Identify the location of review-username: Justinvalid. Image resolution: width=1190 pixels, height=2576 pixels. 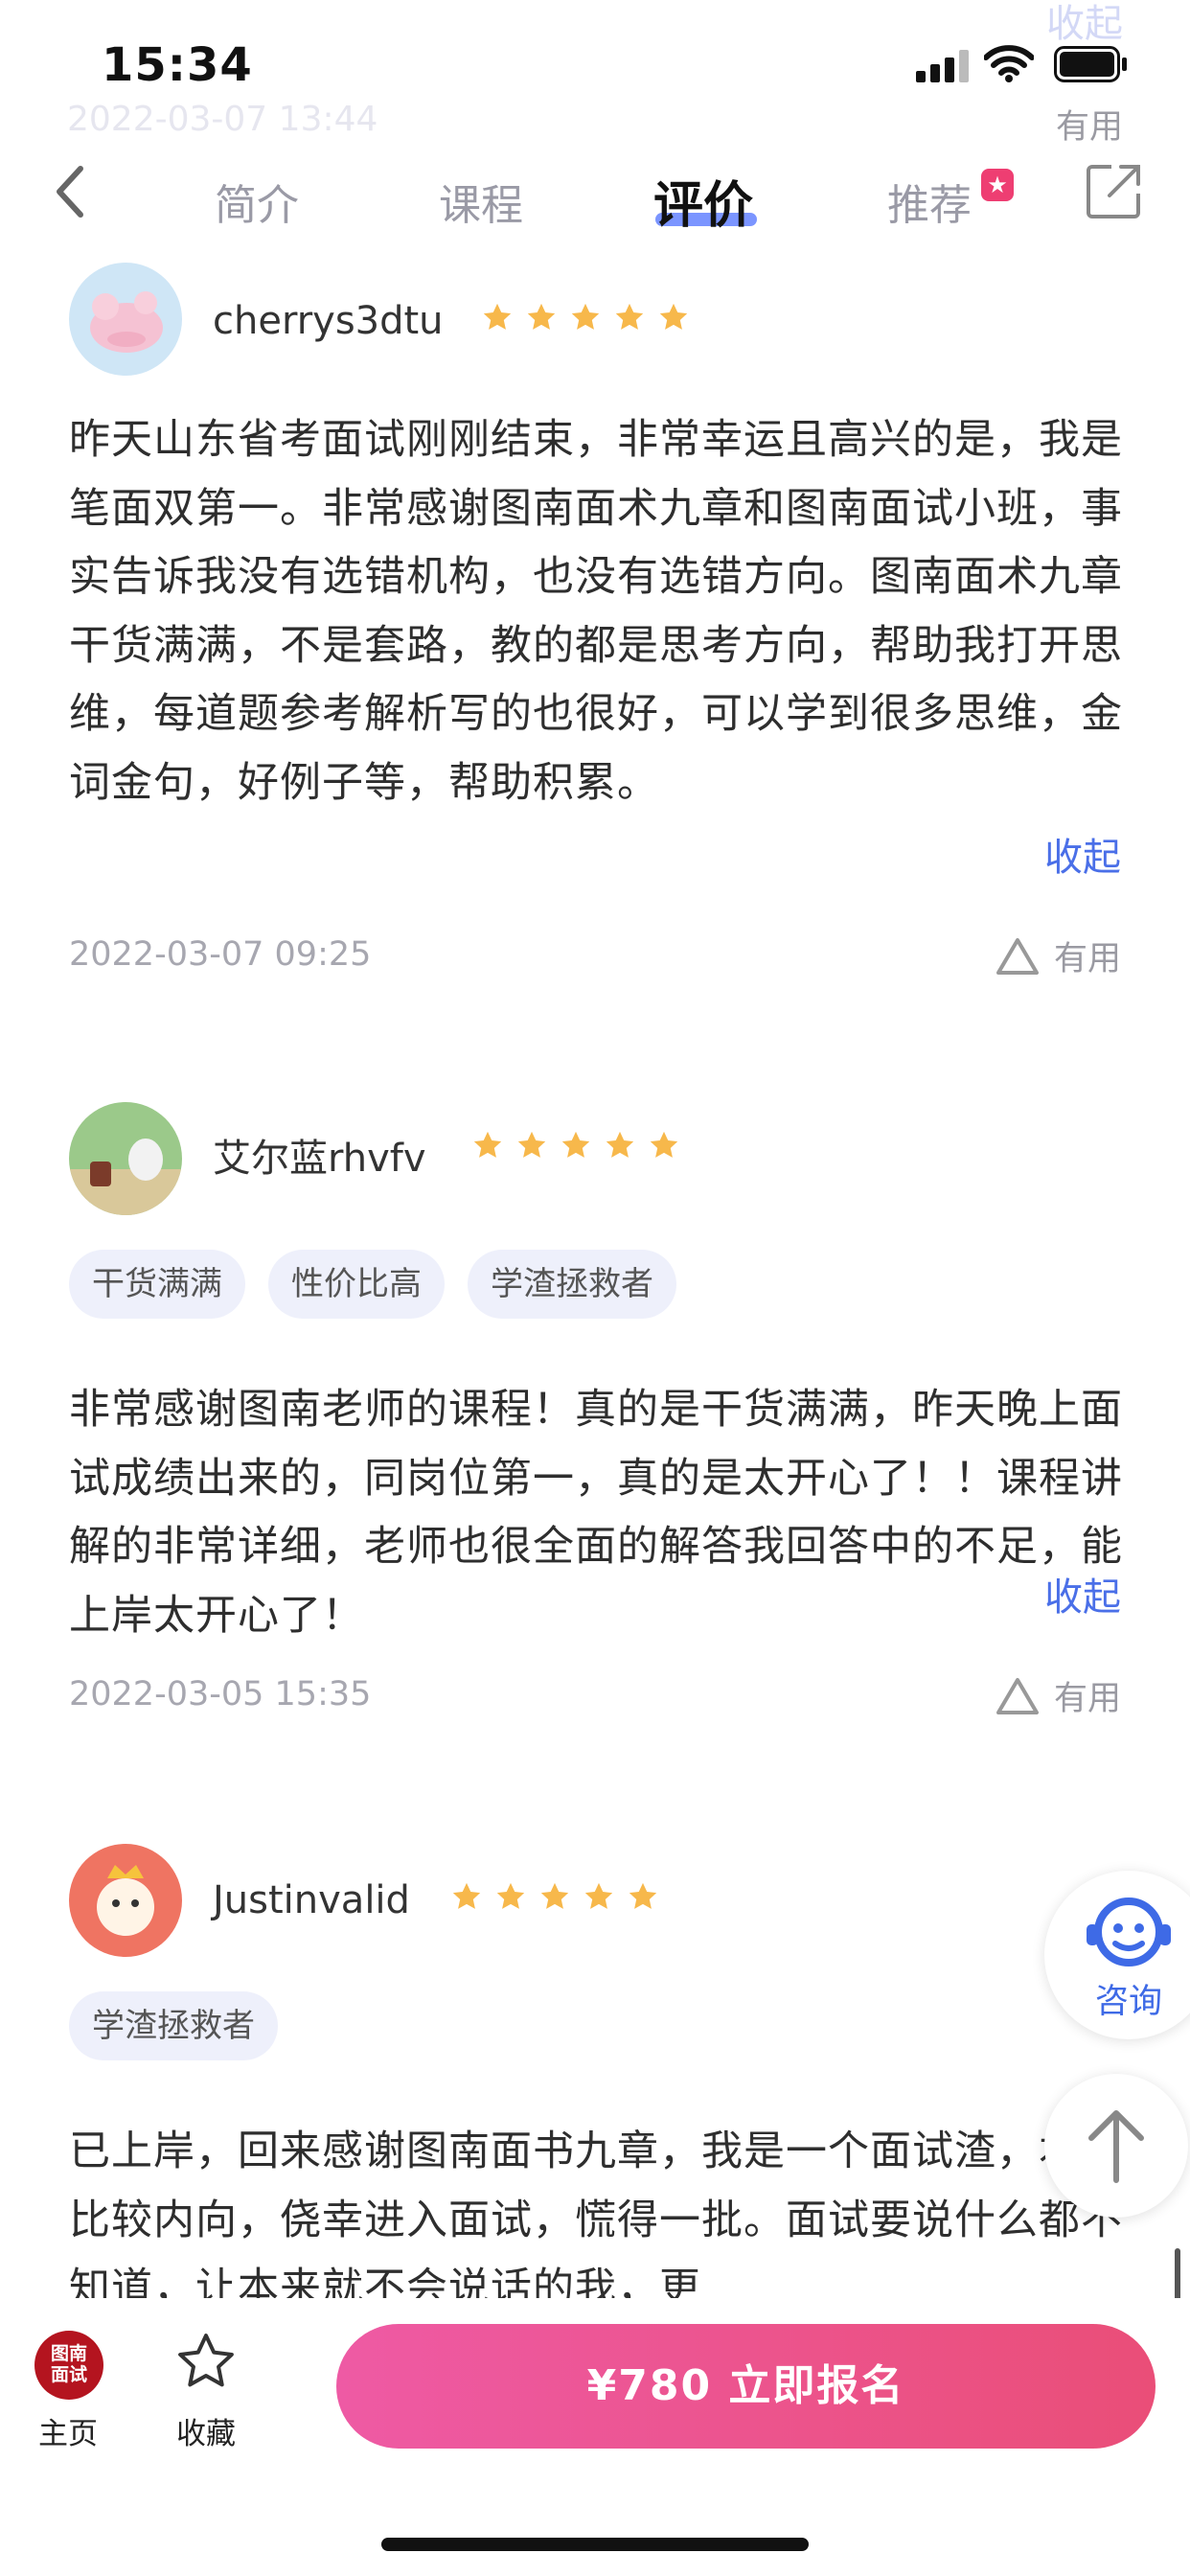
(311, 1900).